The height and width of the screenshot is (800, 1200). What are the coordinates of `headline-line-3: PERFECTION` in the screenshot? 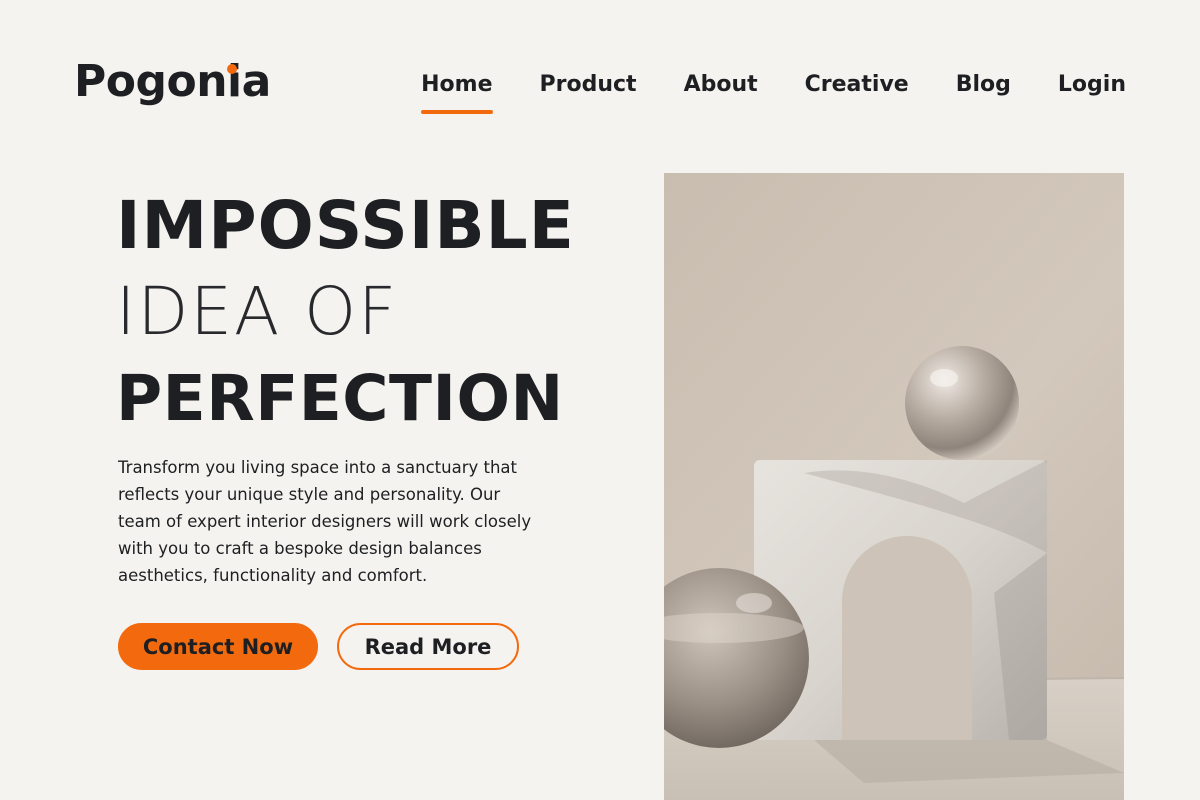 It's located at (340, 398).